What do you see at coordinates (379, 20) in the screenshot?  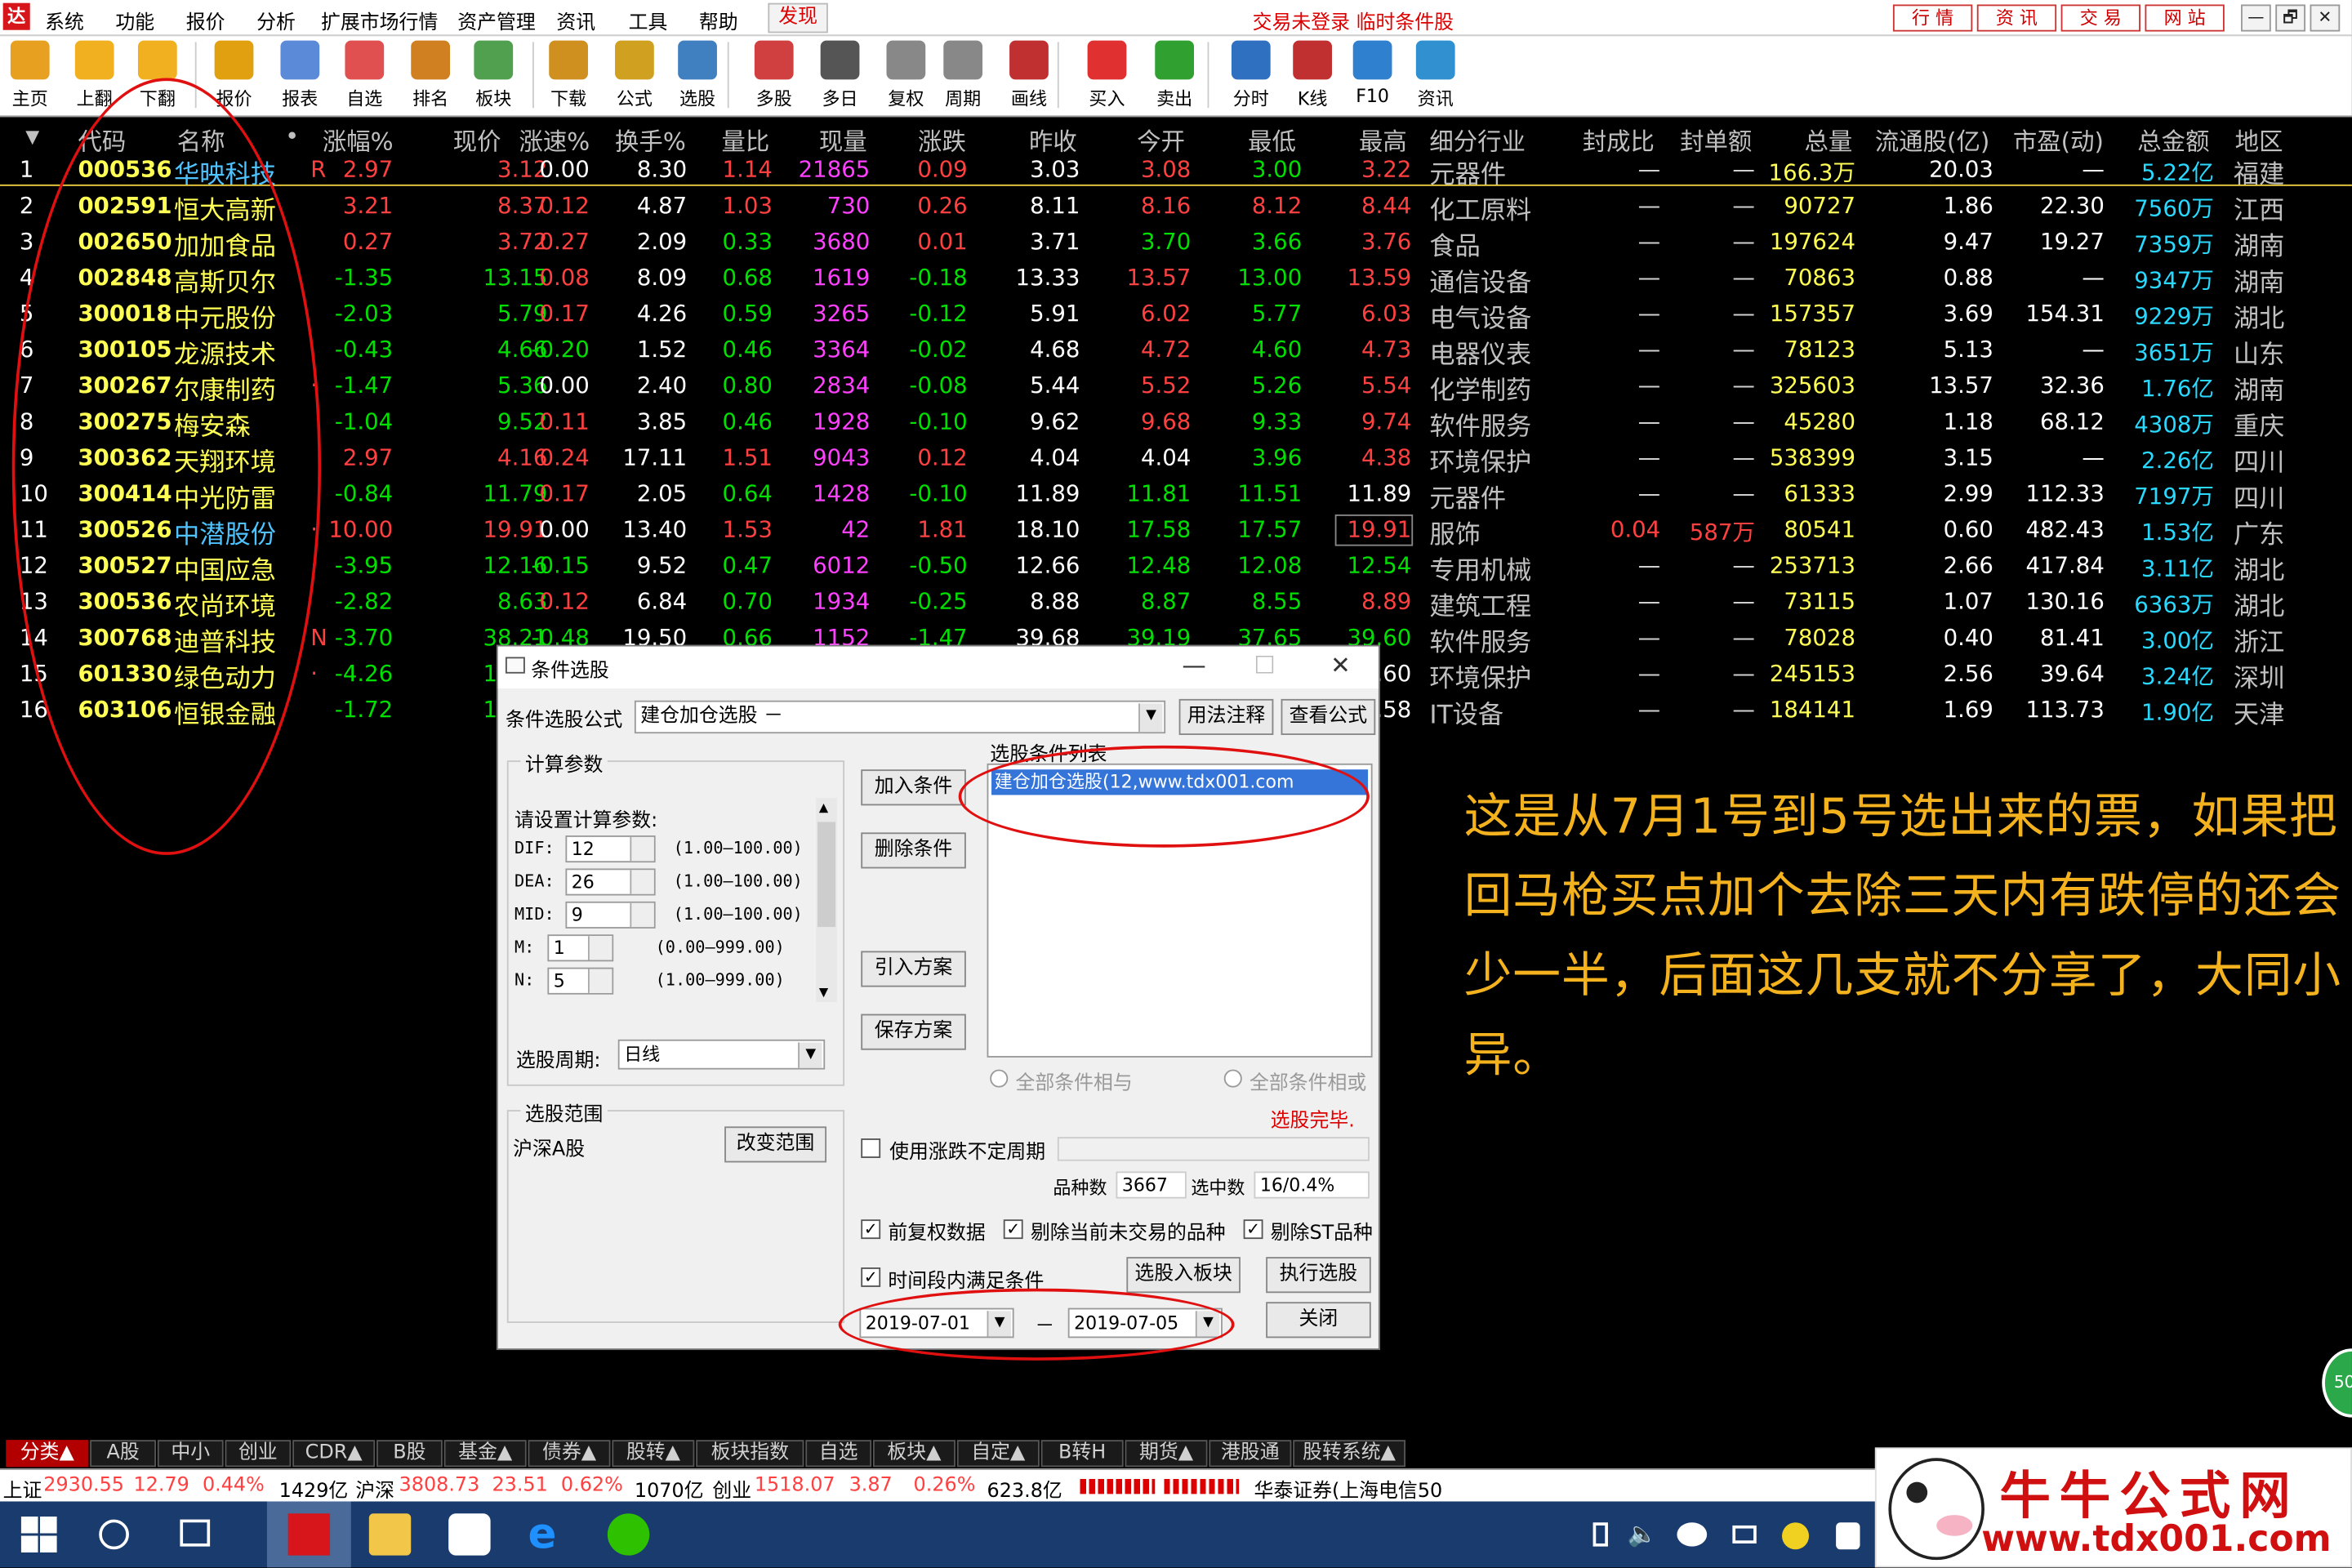 I see `menu-ext-market: 扩展市场行情` at bounding box center [379, 20].